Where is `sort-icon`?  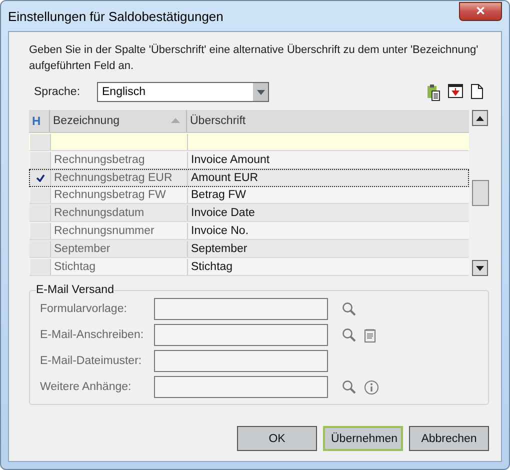 sort-icon is located at coordinates (175, 121).